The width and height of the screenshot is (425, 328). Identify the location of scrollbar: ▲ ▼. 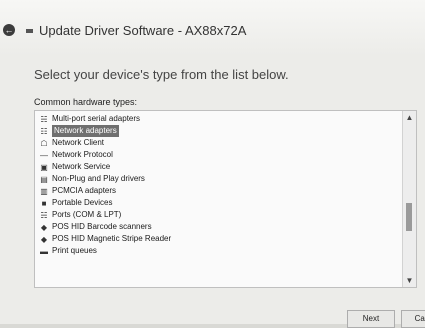
(409, 199).